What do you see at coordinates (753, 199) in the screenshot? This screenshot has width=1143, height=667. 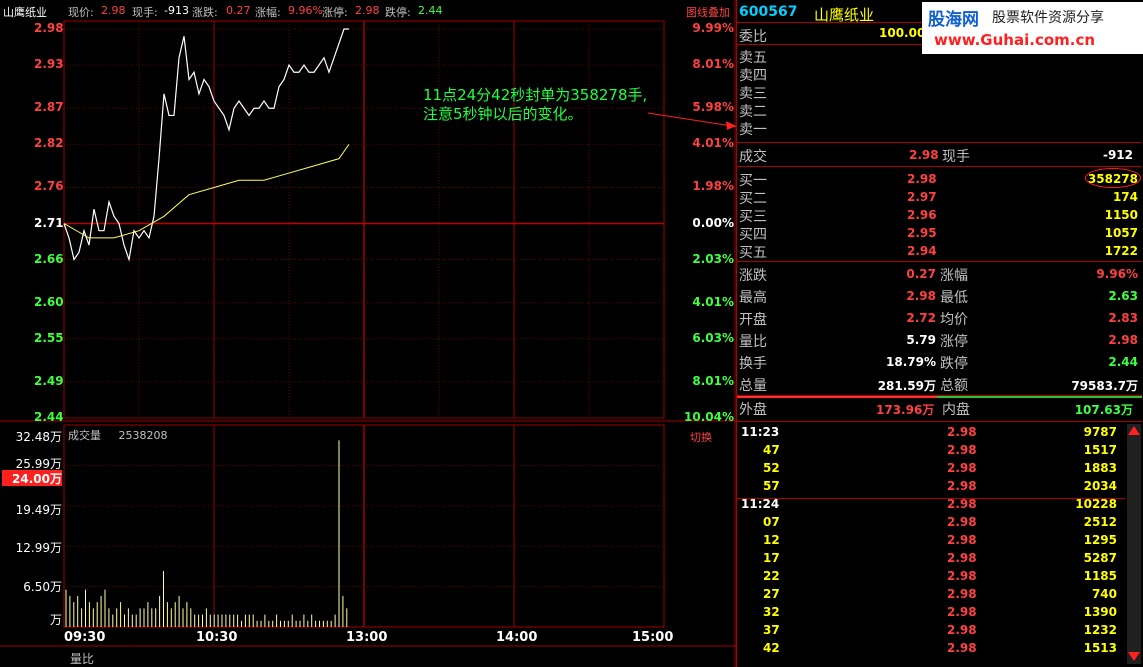 I see `buy-level-label: 买二` at bounding box center [753, 199].